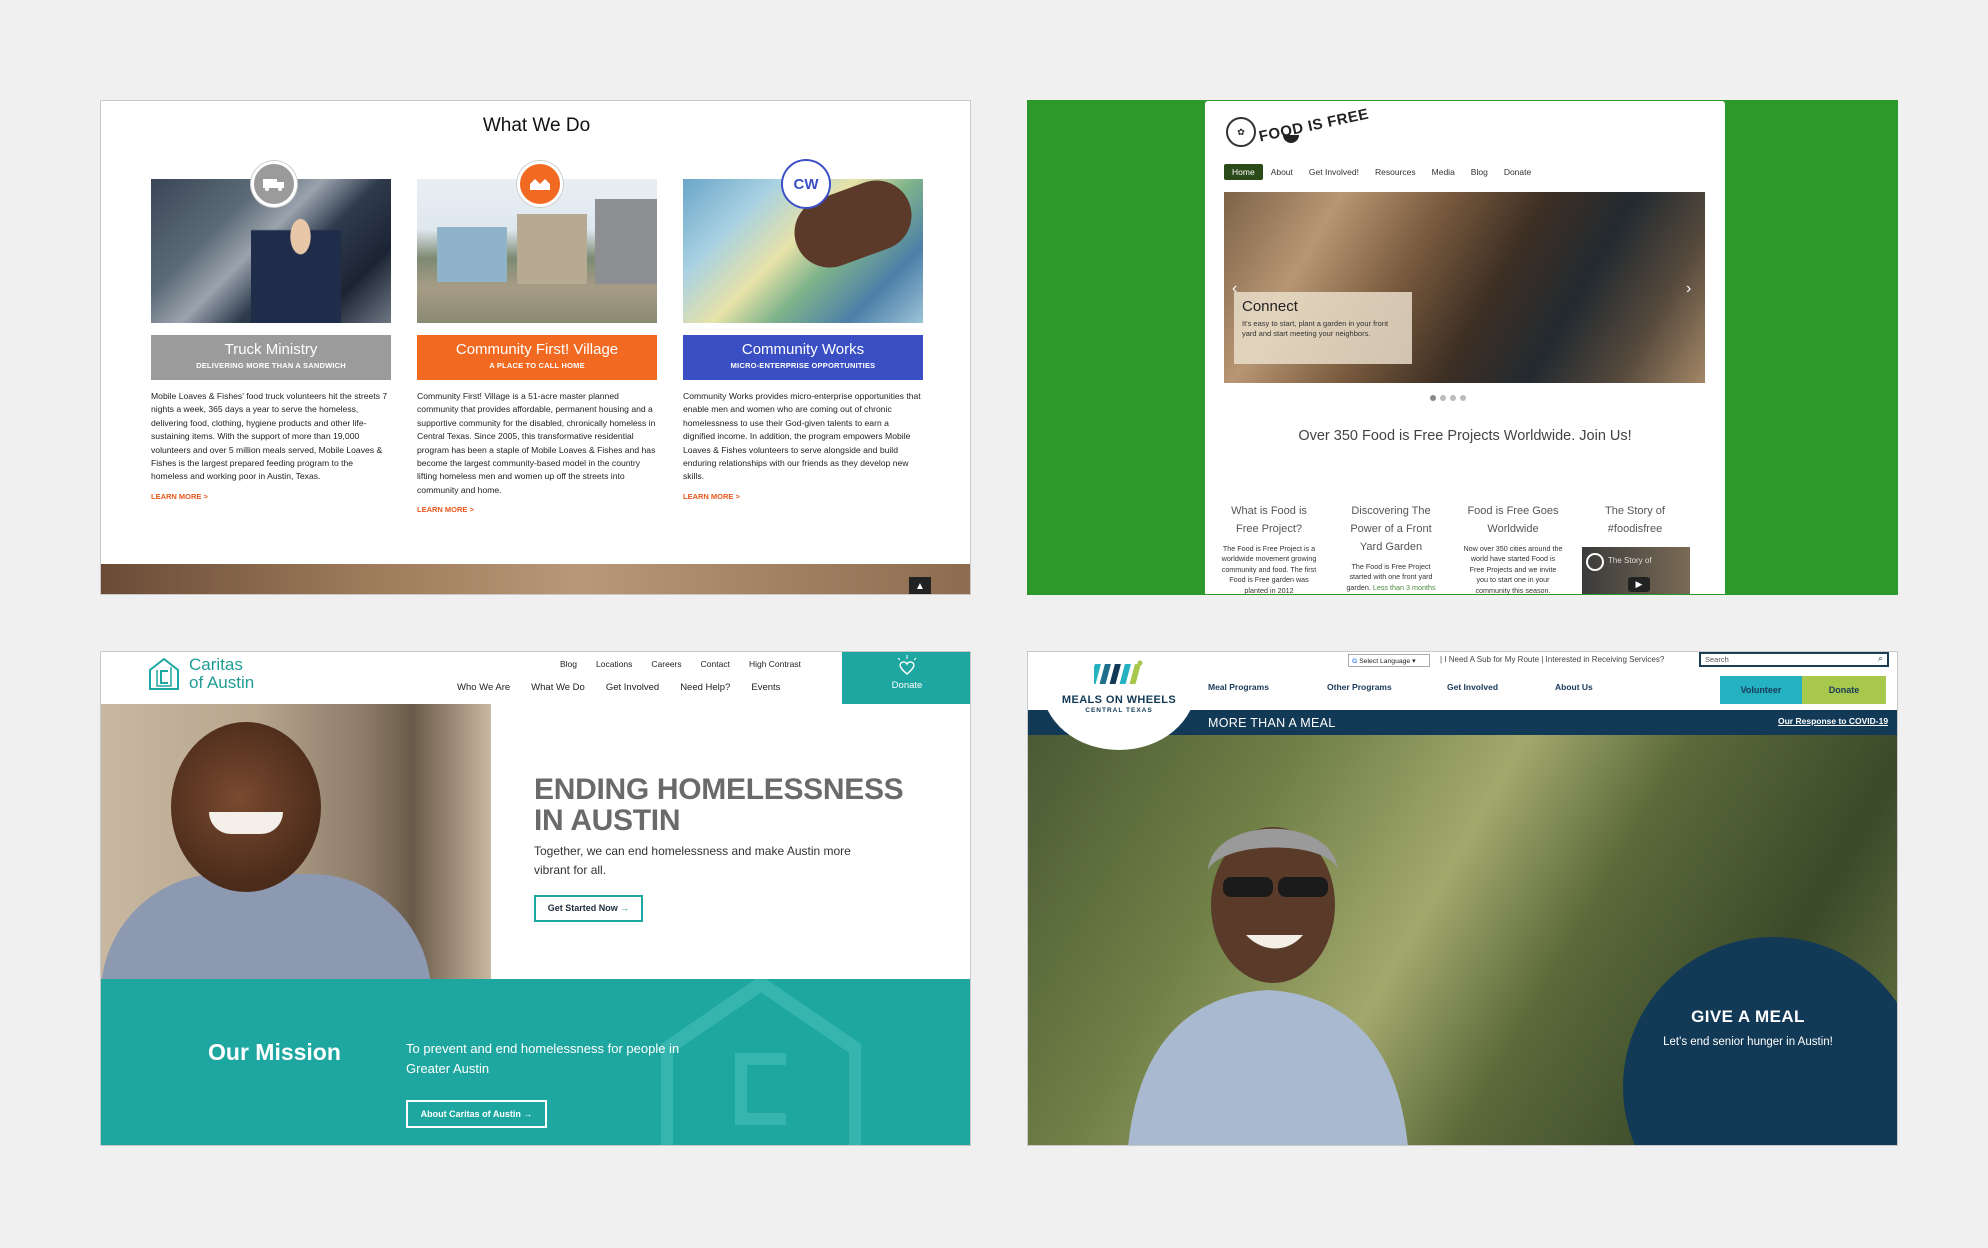  Describe the element at coordinates (483, 687) in the screenshot. I see `nav-who-we-are: Who We Are` at that location.